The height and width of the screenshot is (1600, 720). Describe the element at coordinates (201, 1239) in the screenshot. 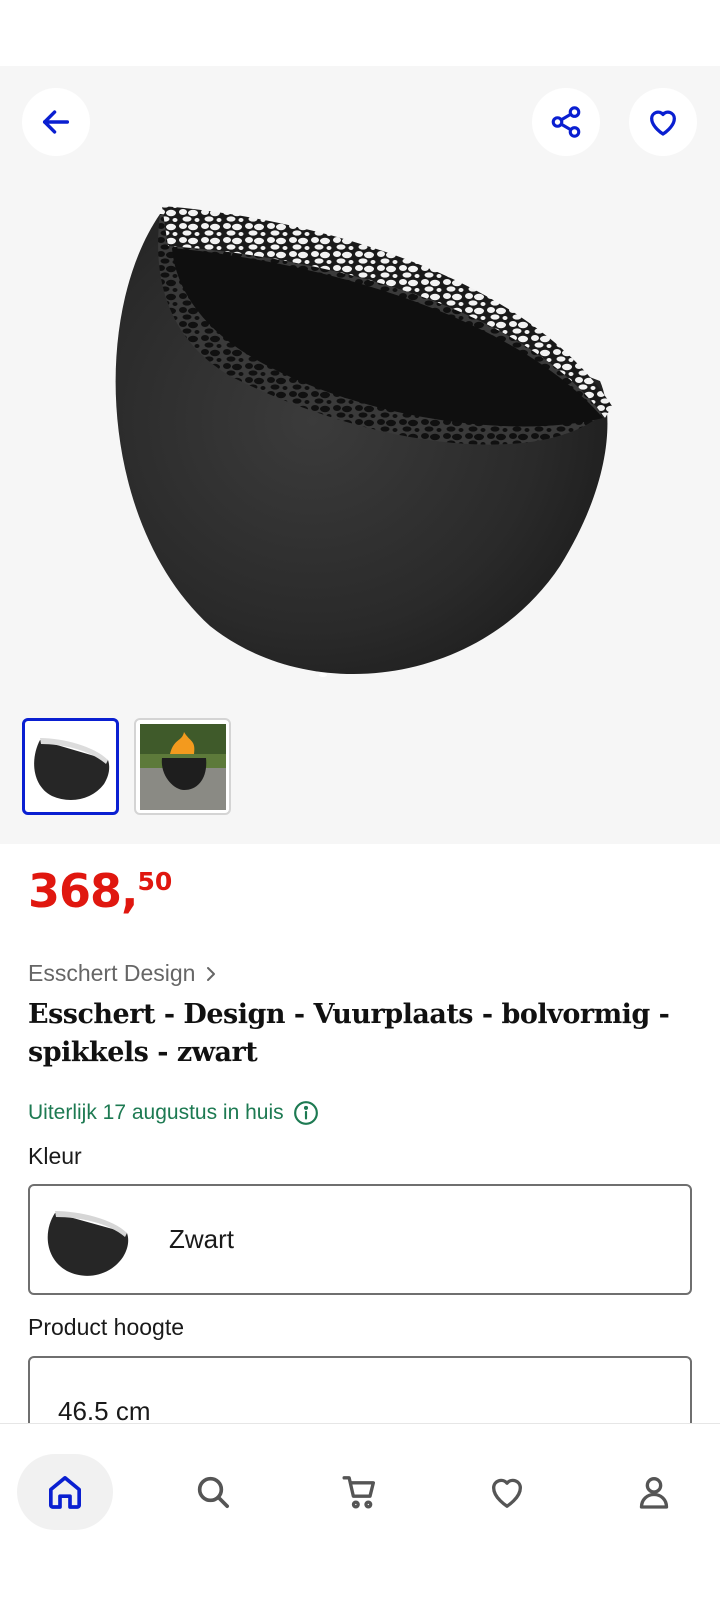

I see `color-value: Zwart` at that location.